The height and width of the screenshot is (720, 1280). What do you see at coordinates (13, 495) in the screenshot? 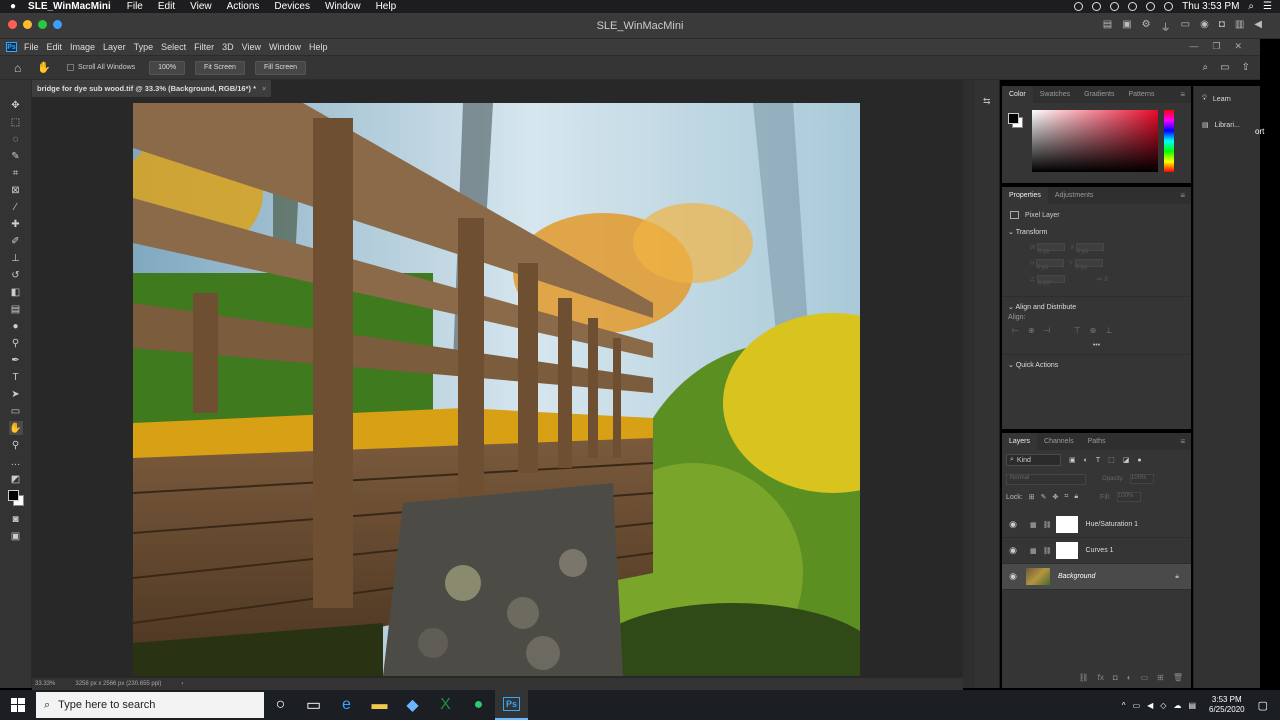
I see `foreground-color-swatch` at bounding box center [13, 495].